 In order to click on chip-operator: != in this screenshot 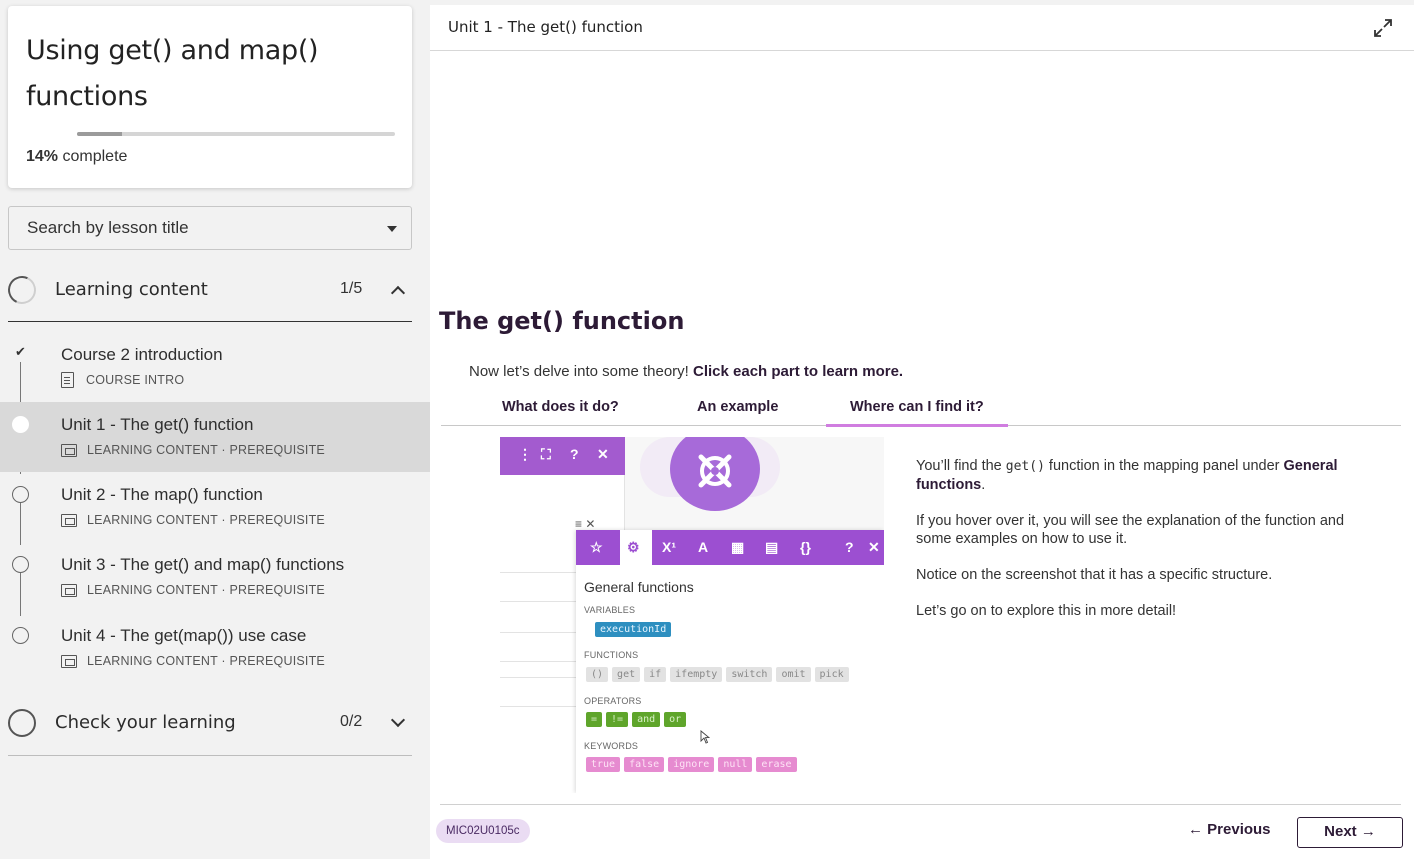, I will do `click(617, 719)`.